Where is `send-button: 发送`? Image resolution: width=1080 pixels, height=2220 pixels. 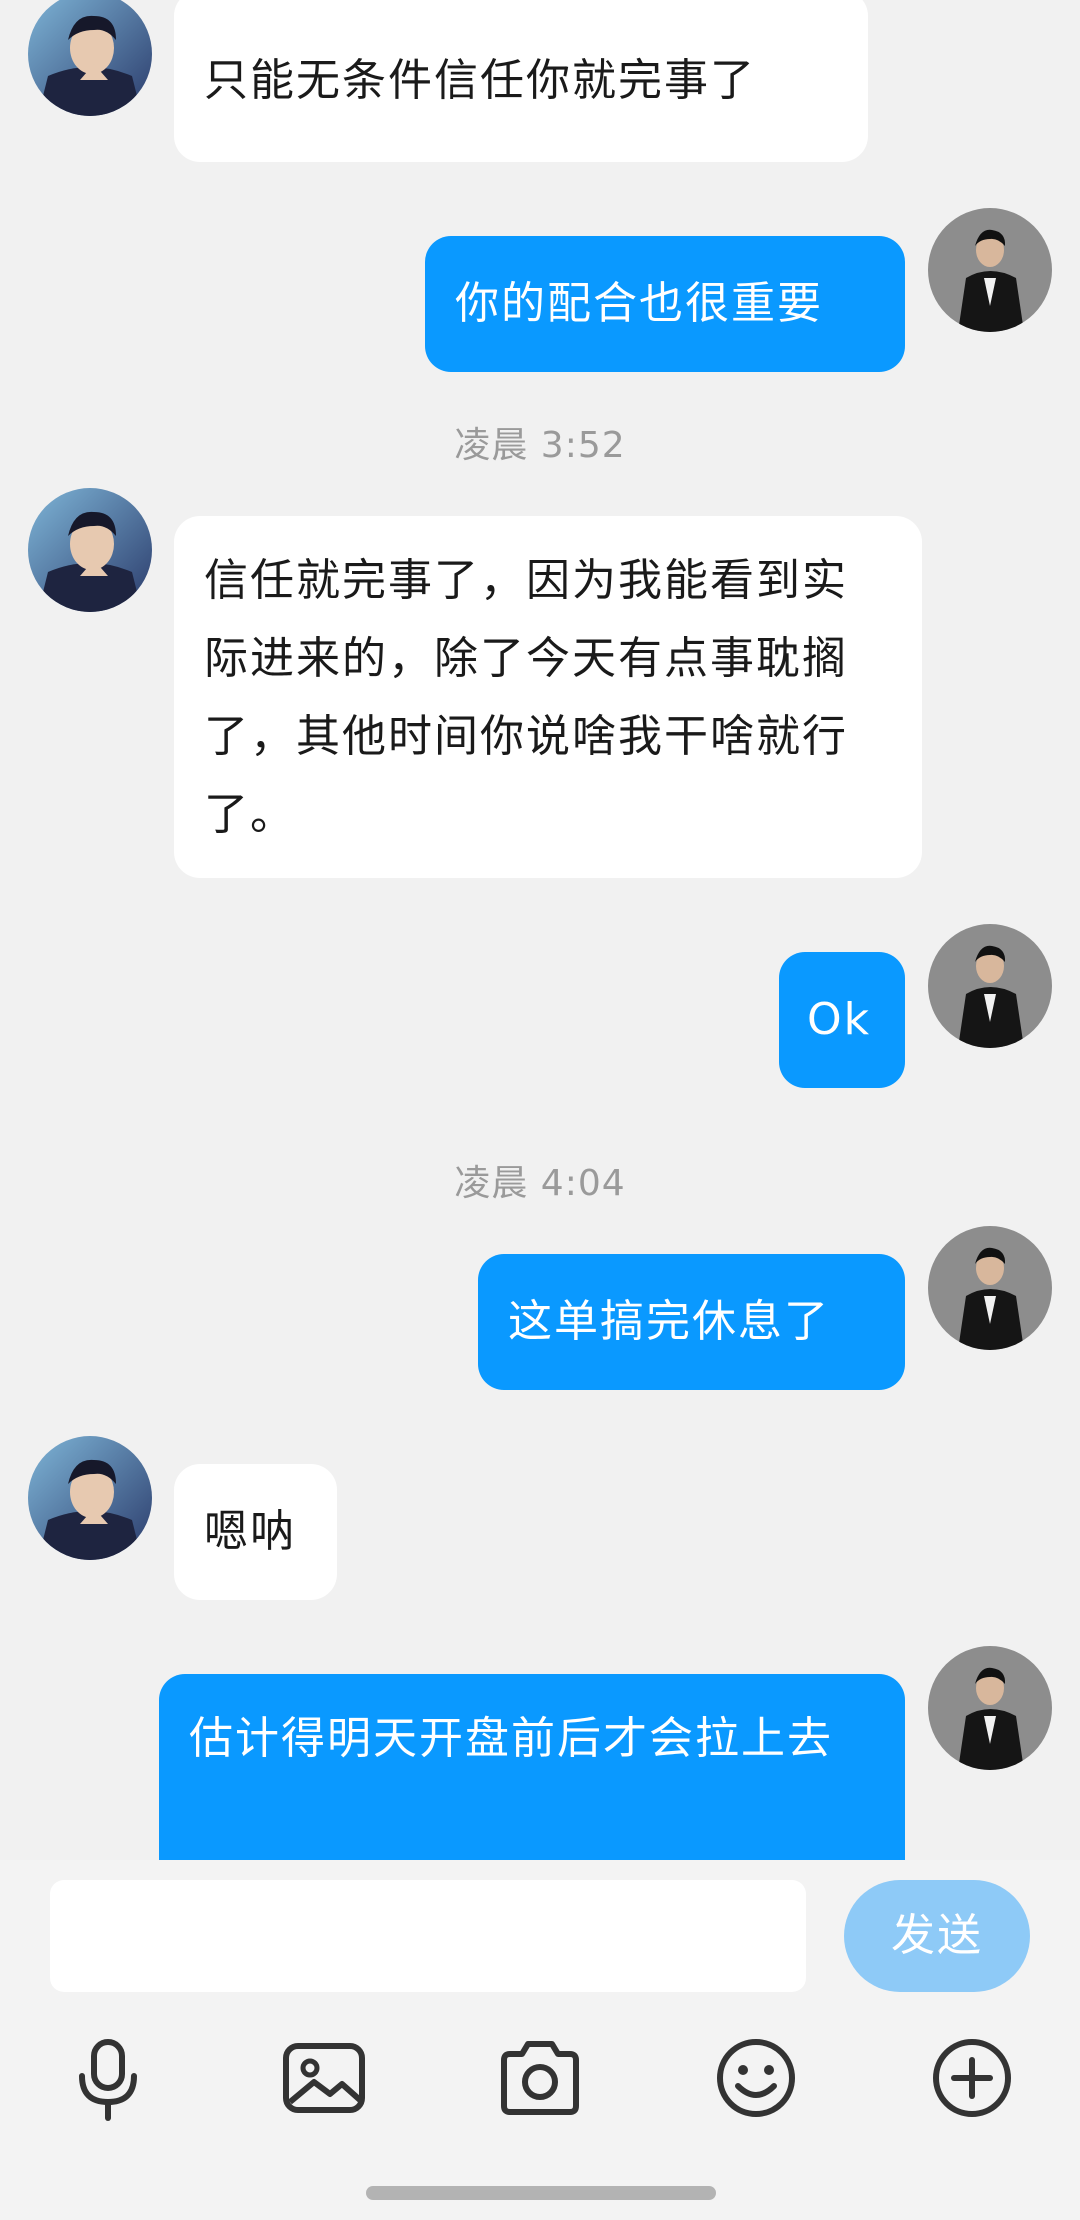 send-button: 发送 is located at coordinates (937, 1936).